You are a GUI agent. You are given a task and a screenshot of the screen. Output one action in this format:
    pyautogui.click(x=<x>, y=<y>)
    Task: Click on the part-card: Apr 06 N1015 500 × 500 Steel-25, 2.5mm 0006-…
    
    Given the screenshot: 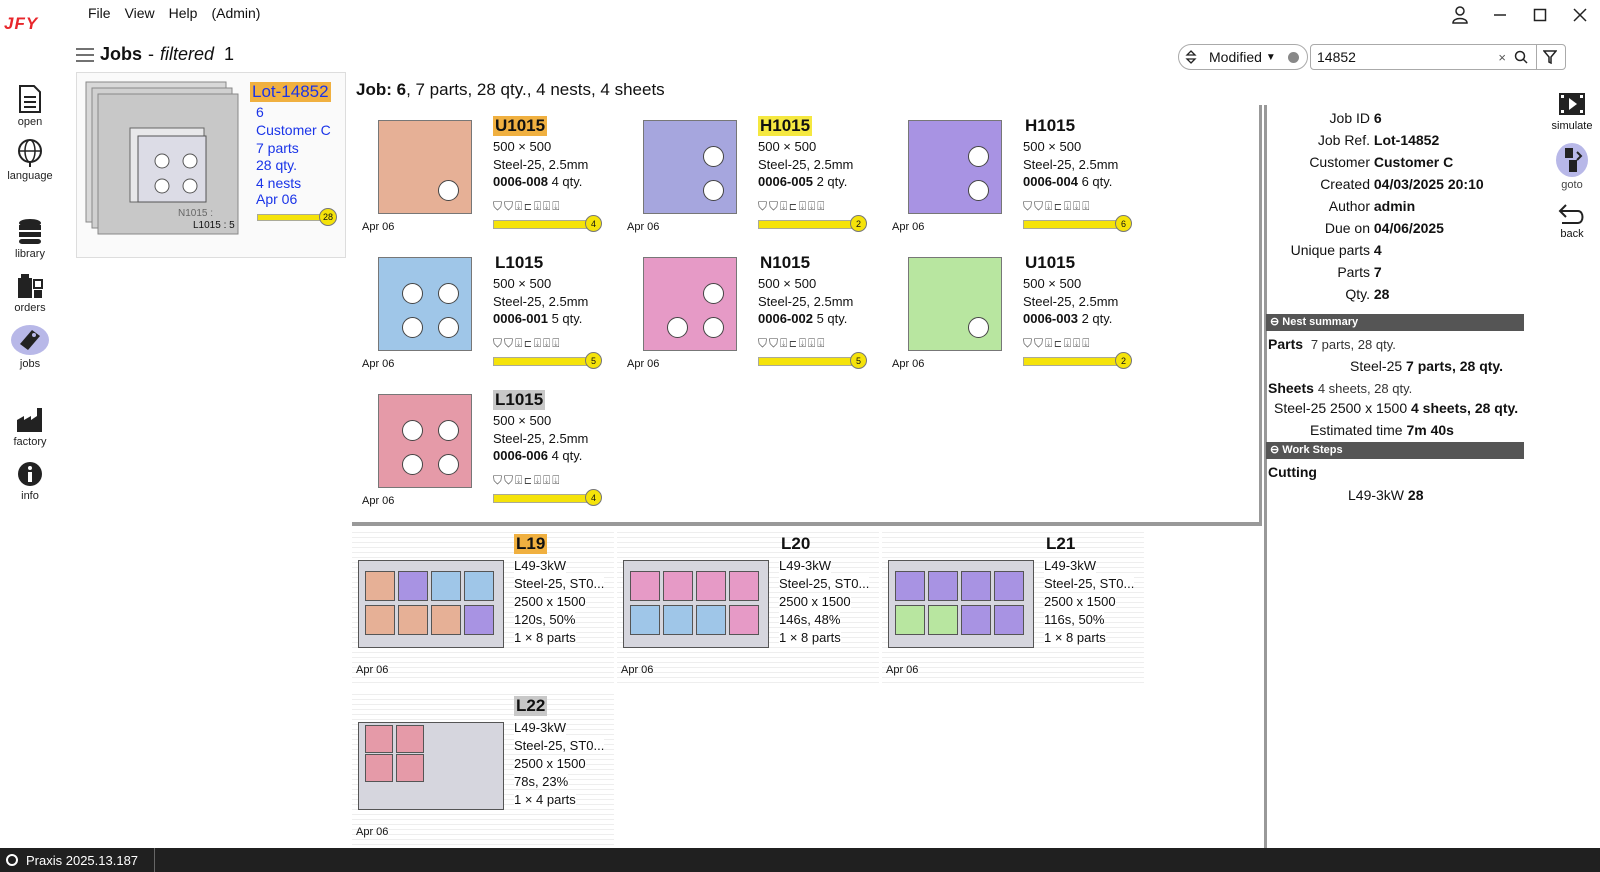 What is the action you would take?
    pyautogui.click(x=757, y=307)
    